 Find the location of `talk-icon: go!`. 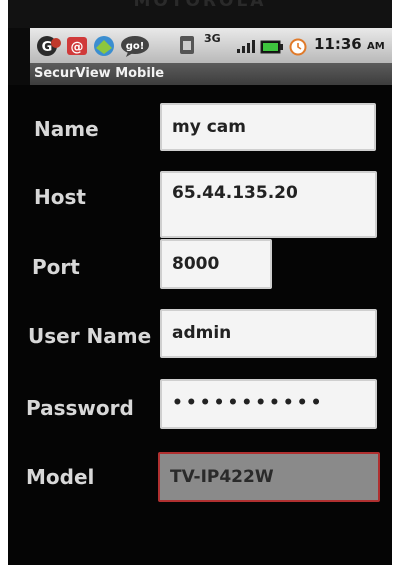

talk-icon: go! is located at coordinates (135, 48).